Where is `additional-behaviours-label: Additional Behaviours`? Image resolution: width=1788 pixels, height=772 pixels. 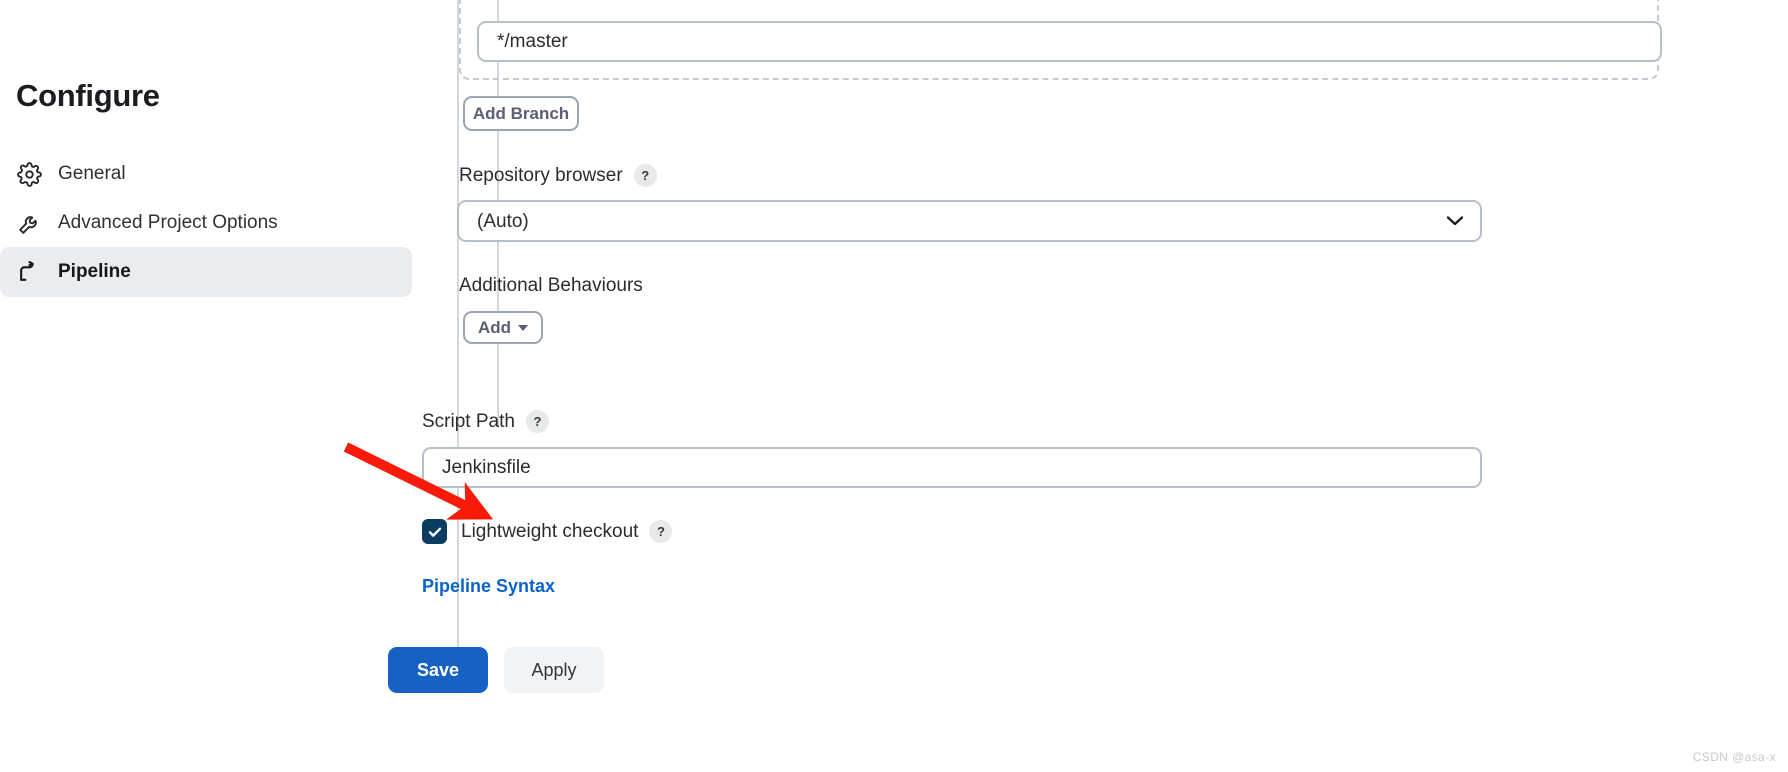
additional-behaviours-label: Additional Behaviours is located at coordinates (551, 286).